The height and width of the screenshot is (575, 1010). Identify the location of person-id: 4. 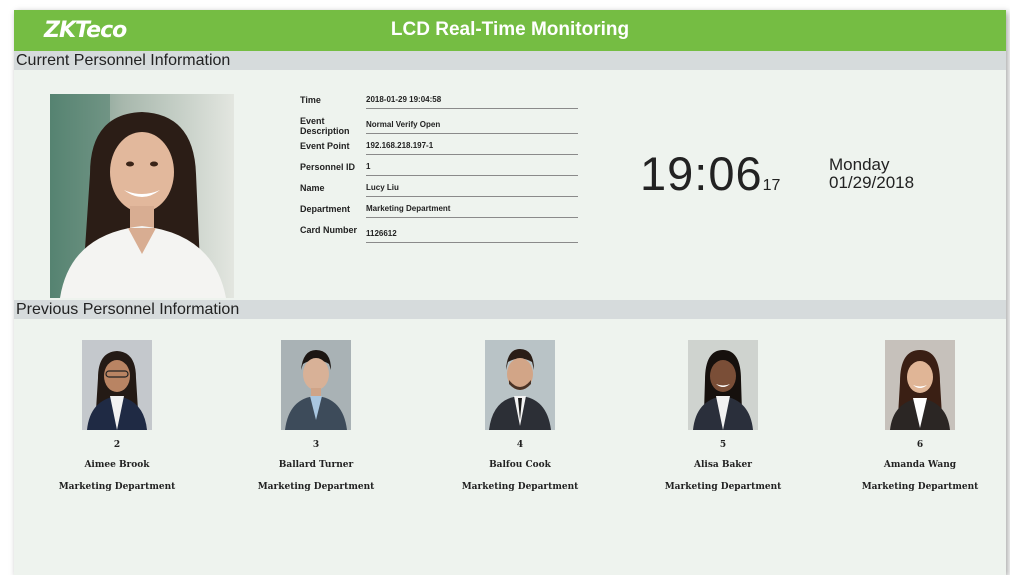
(520, 445).